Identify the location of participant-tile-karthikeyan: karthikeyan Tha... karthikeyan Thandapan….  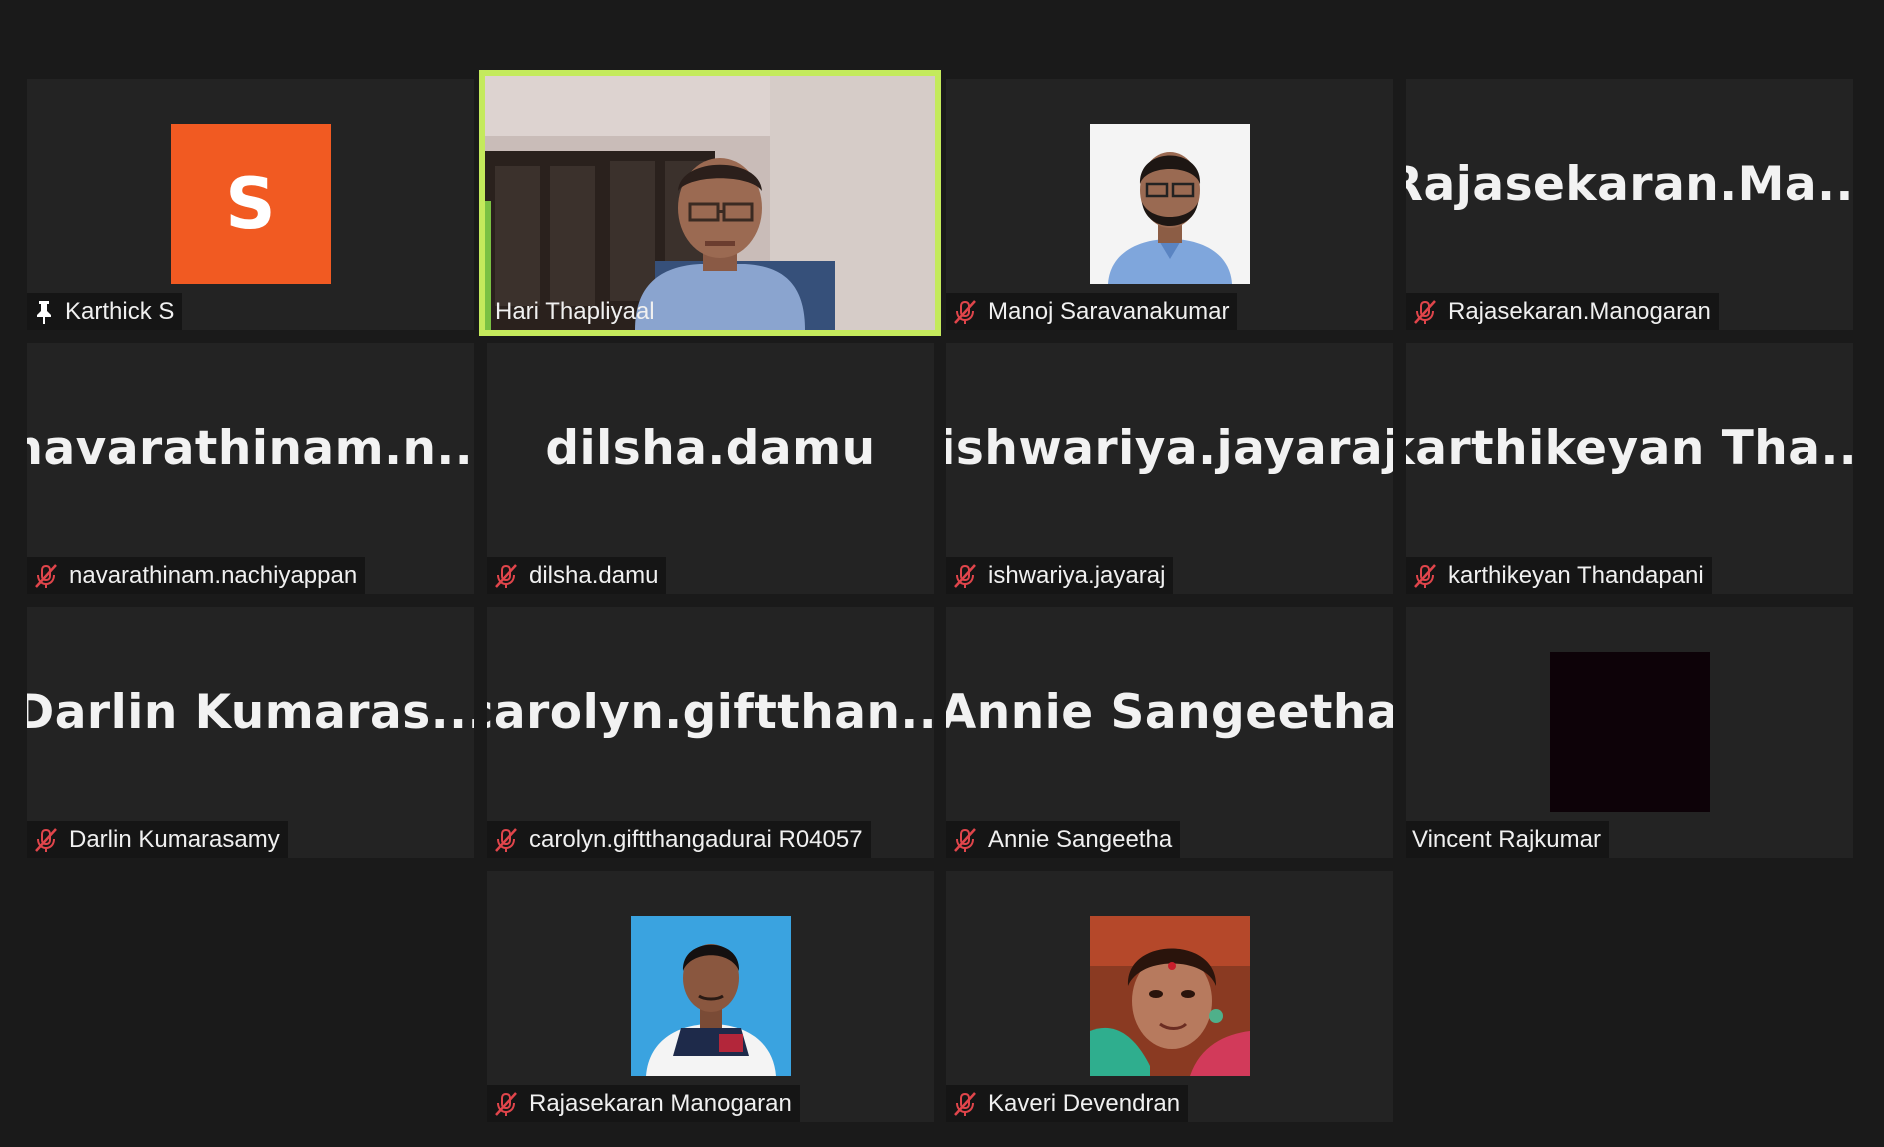
(1629, 468).